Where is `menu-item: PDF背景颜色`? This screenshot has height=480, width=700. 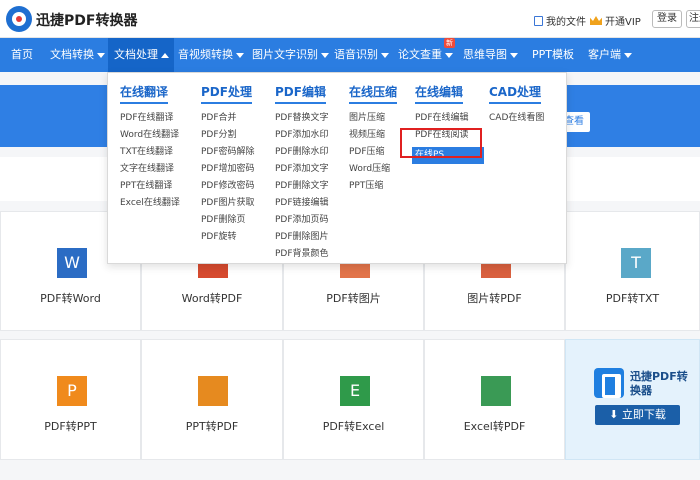
menu-item: PDF背景颜色 is located at coordinates (302, 254).